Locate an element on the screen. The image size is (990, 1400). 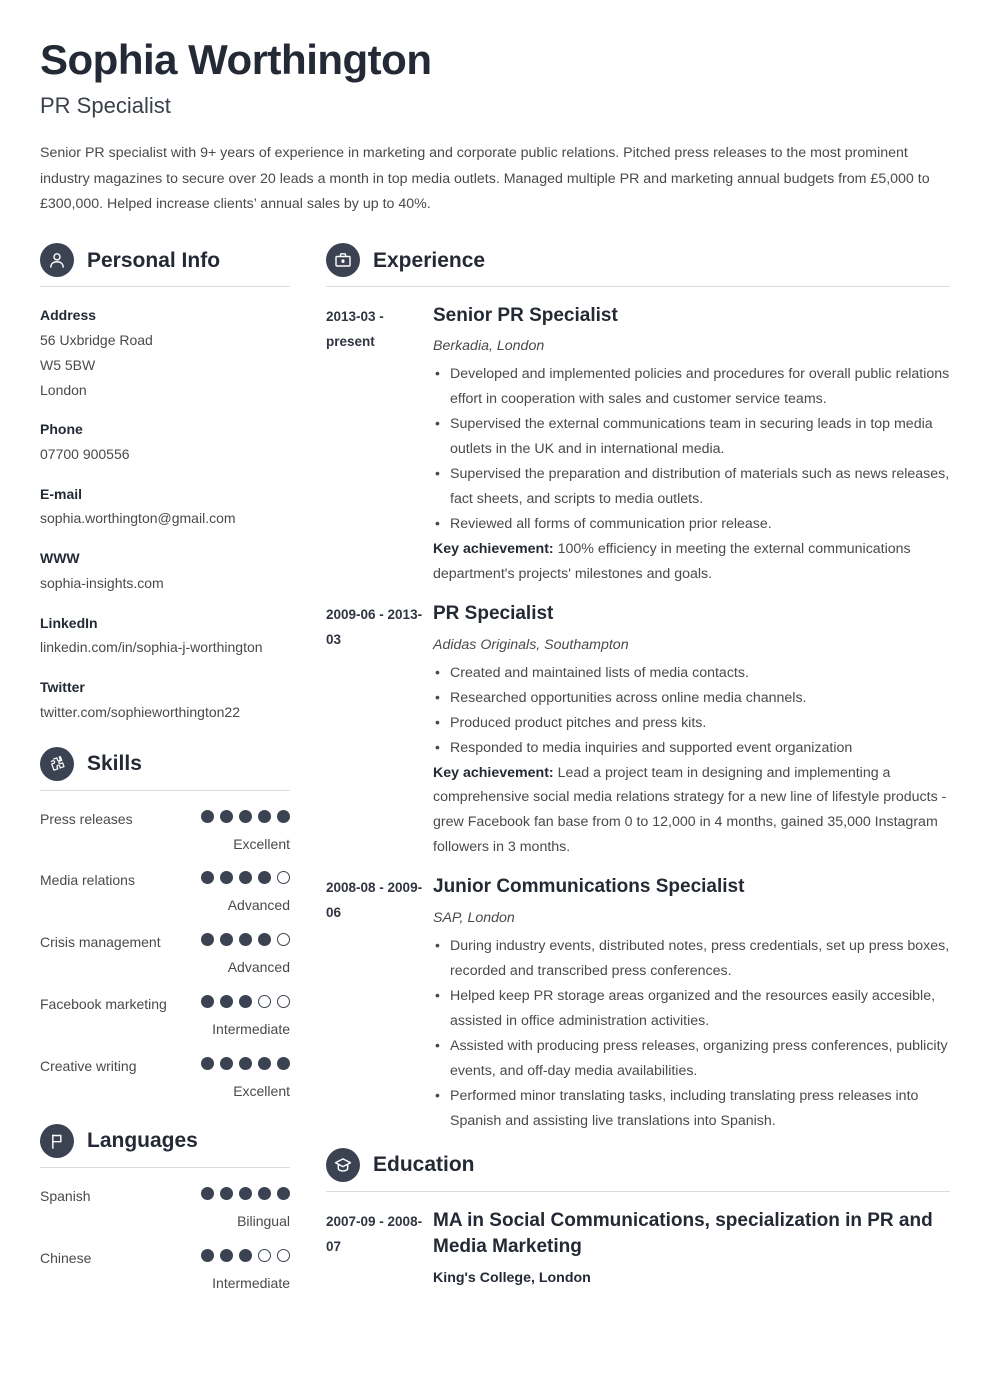
entry-role: Junior Communications Specialist is located at coordinates (589, 887).